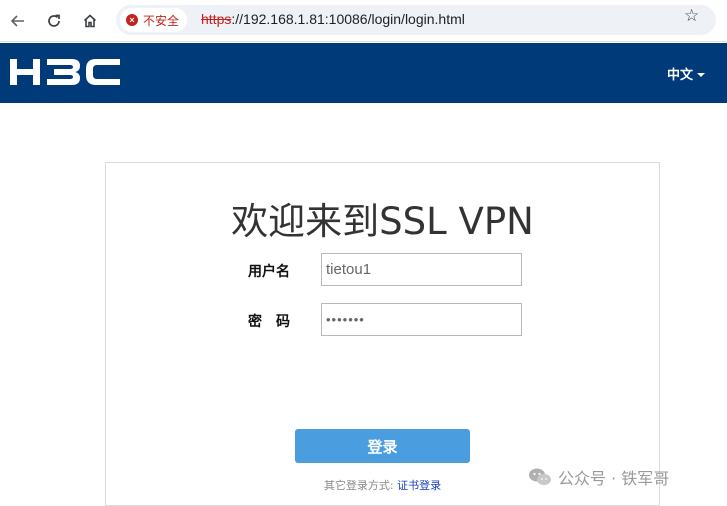 Image resolution: width=727 pixels, height=506 pixels. I want to click on site-header: 中文, so click(363, 73).